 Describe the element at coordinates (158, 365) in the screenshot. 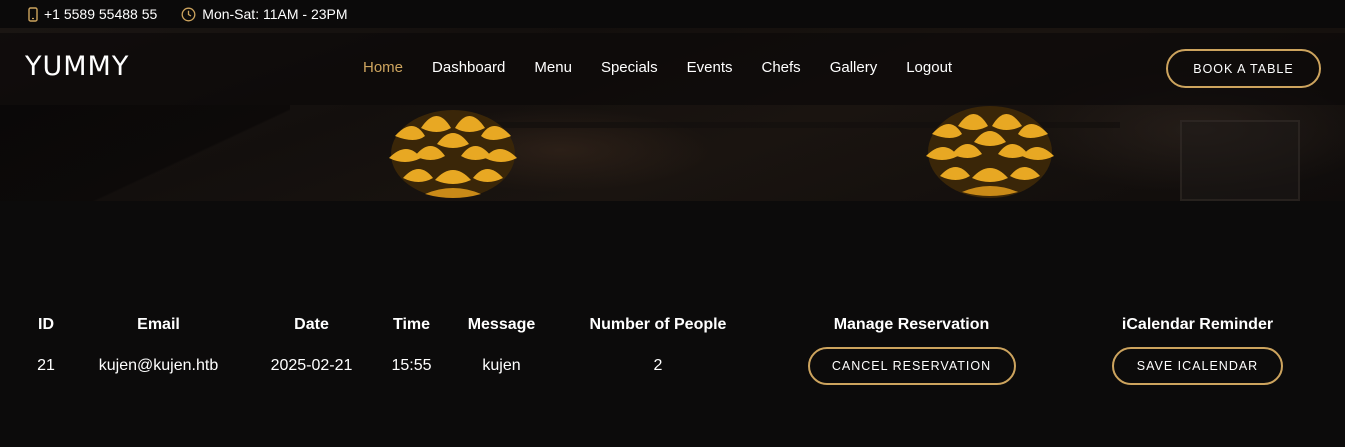

I see `cell-email: kujen@kujen.htb` at that location.